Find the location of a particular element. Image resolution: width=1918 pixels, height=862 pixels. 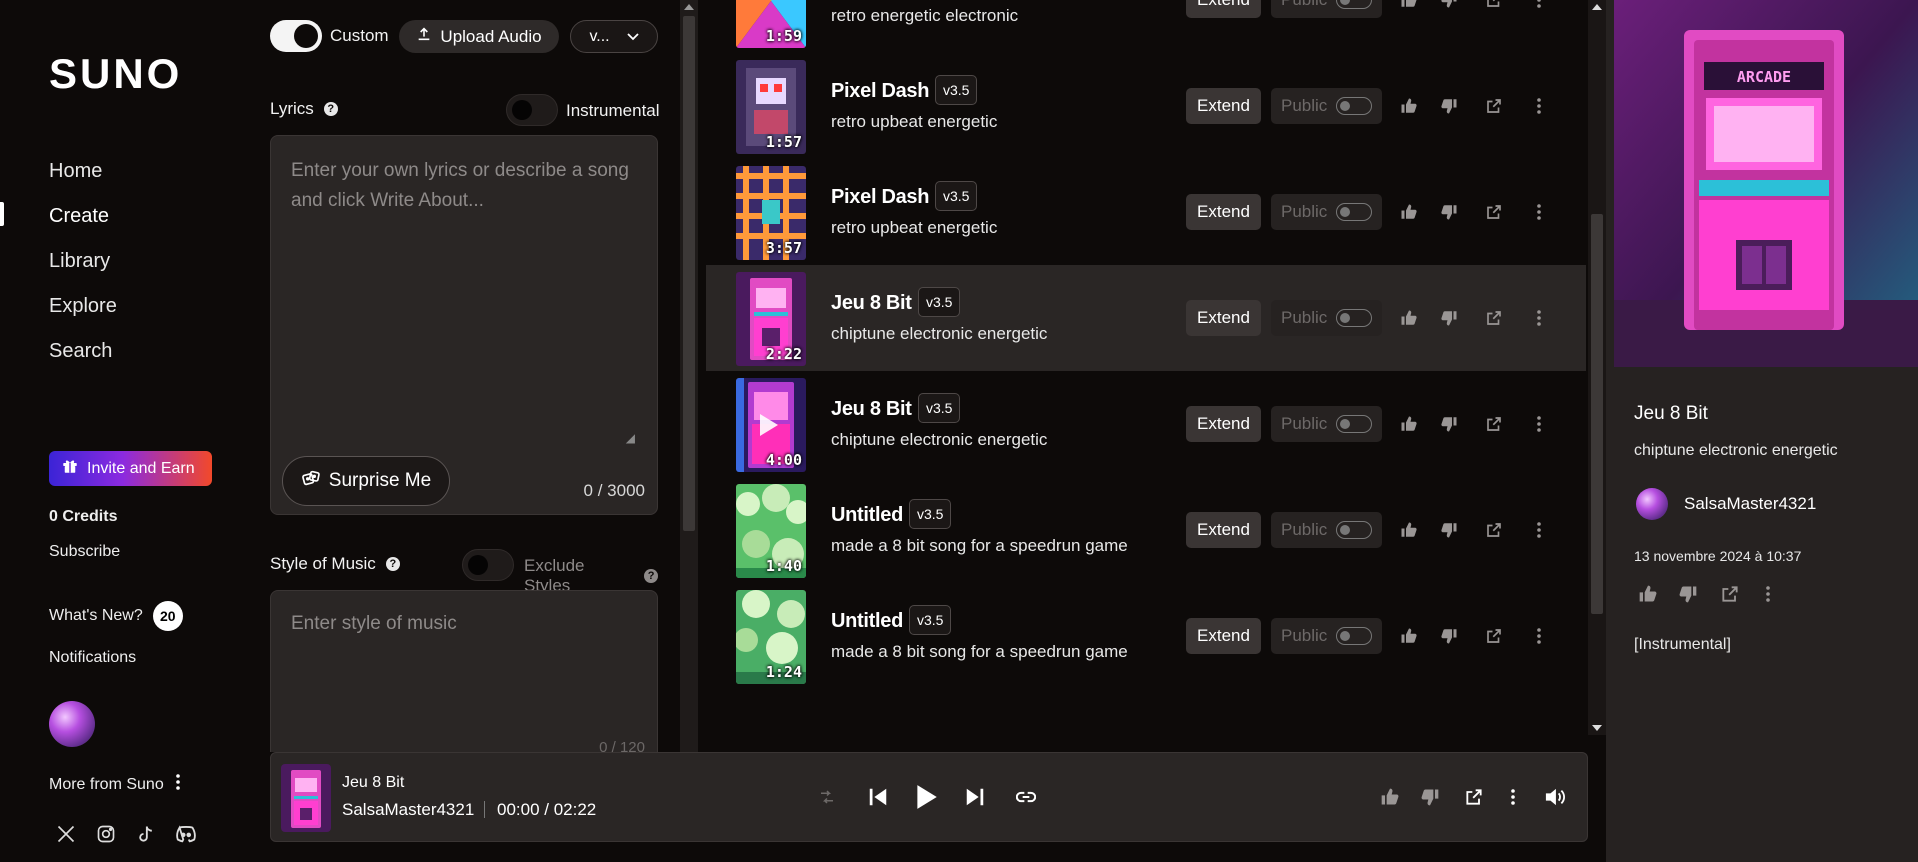

style-input is located at coordinates (463, 653).